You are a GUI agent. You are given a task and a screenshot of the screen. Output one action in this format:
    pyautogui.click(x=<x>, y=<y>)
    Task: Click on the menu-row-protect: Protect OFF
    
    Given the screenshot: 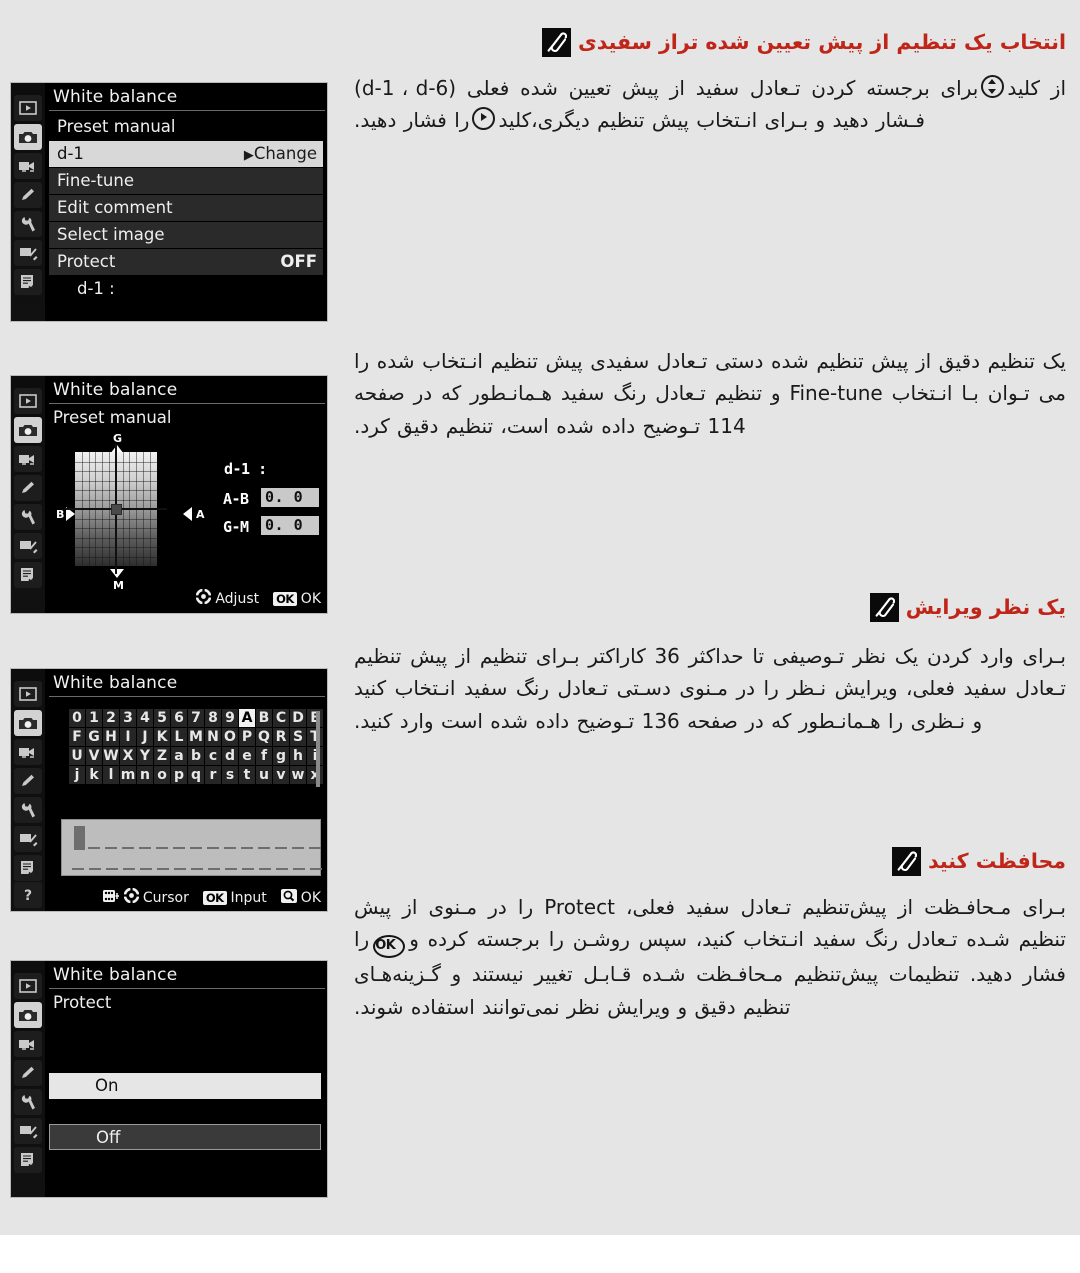 What is the action you would take?
    pyautogui.click(x=186, y=262)
    